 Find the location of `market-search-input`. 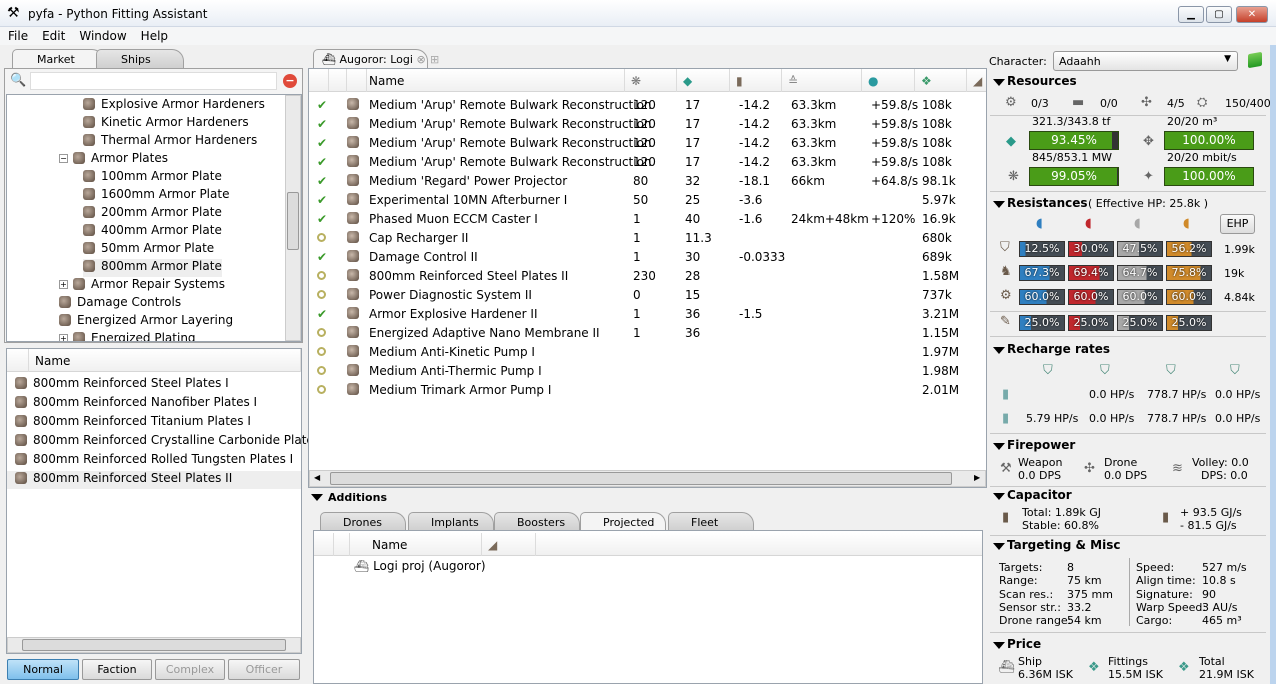

market-search-input is located at coordinates (153, 81).